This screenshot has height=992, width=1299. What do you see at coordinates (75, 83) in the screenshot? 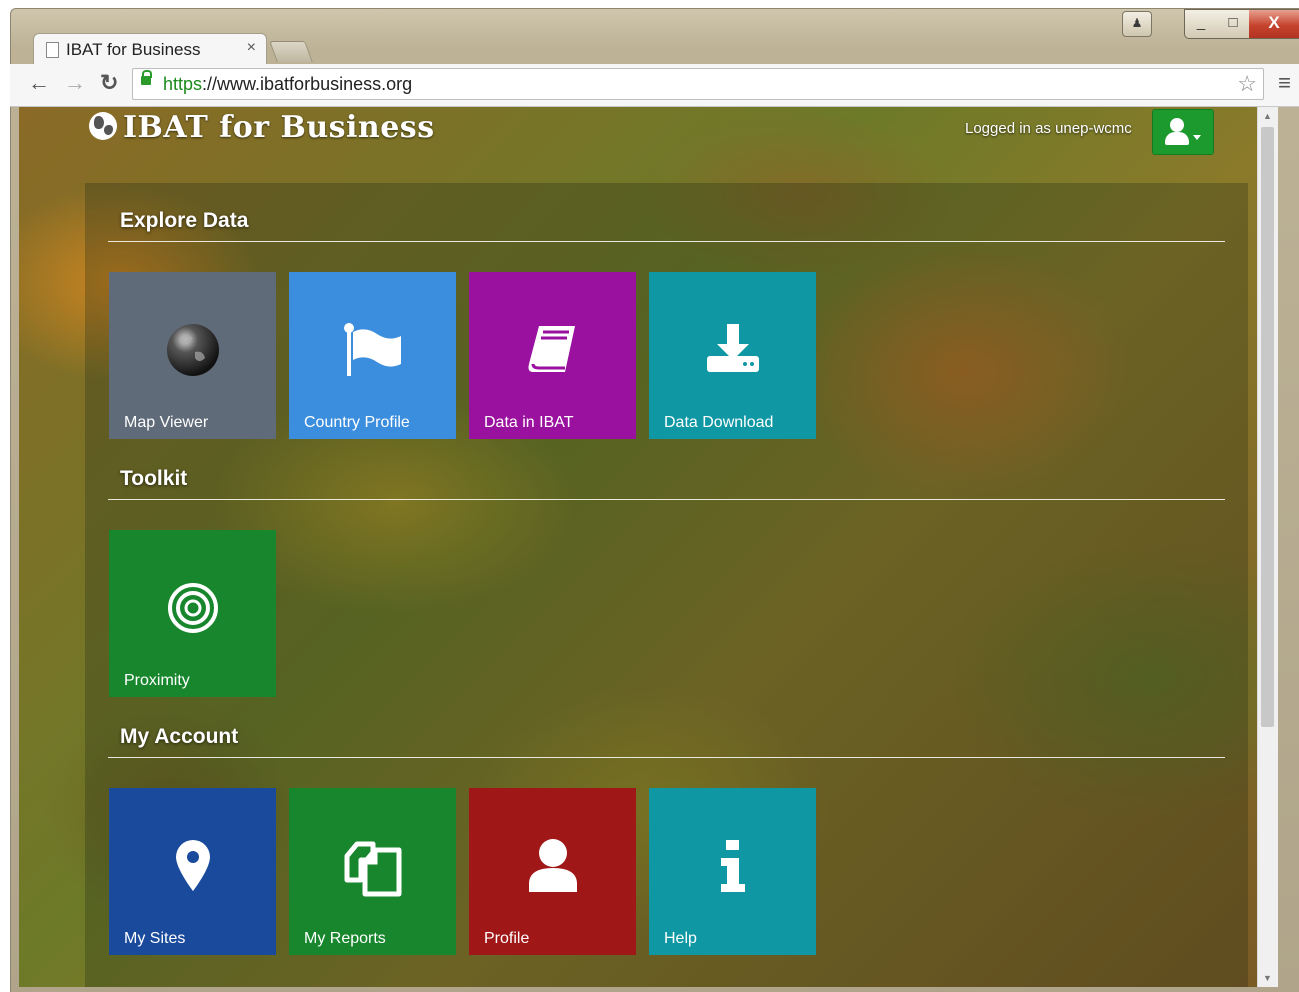
I see `forward-arrow-icon: →` at bounding box center [75, 83].